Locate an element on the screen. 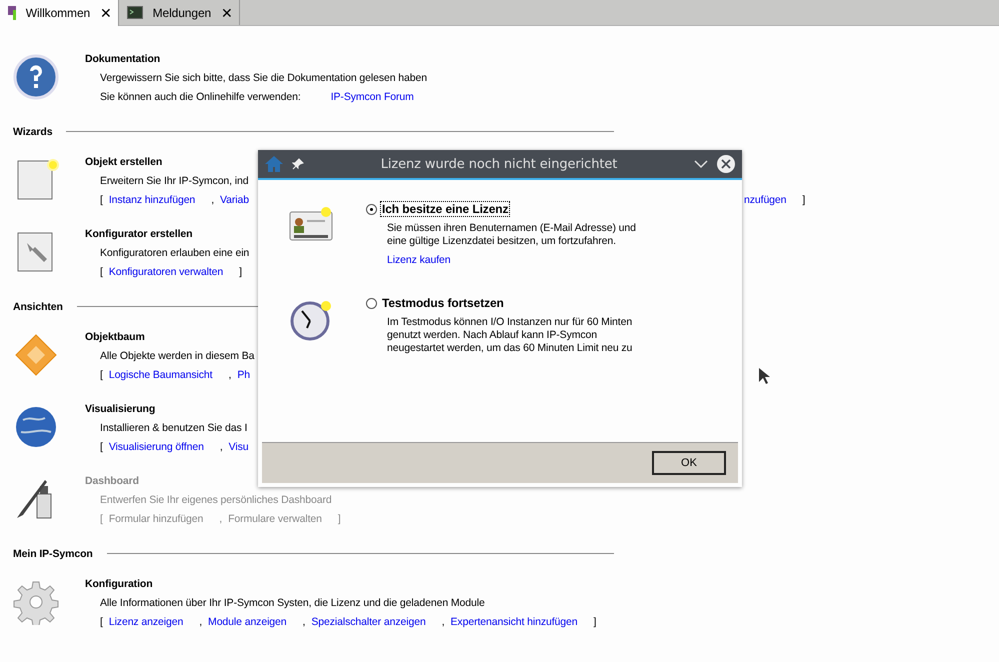 This screenshot has width=999, height=662. item-link: IP-Symcon Forum is located at coordinates (372, 97).